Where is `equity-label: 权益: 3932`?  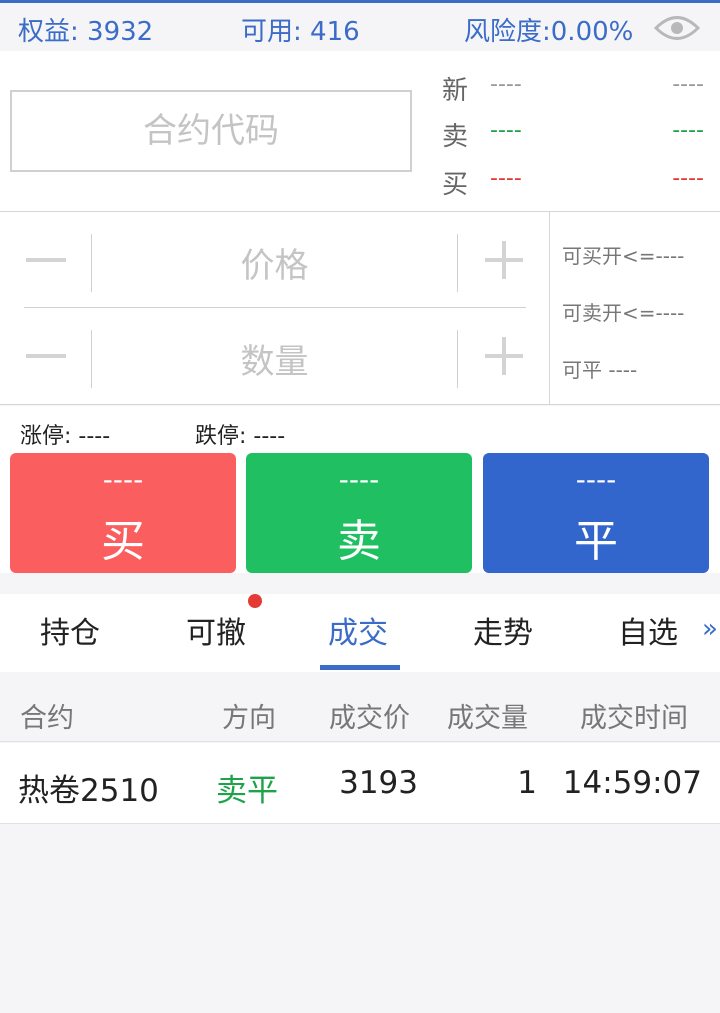
equity-label: 权益: 3932 is located at coordinates (86, 32).